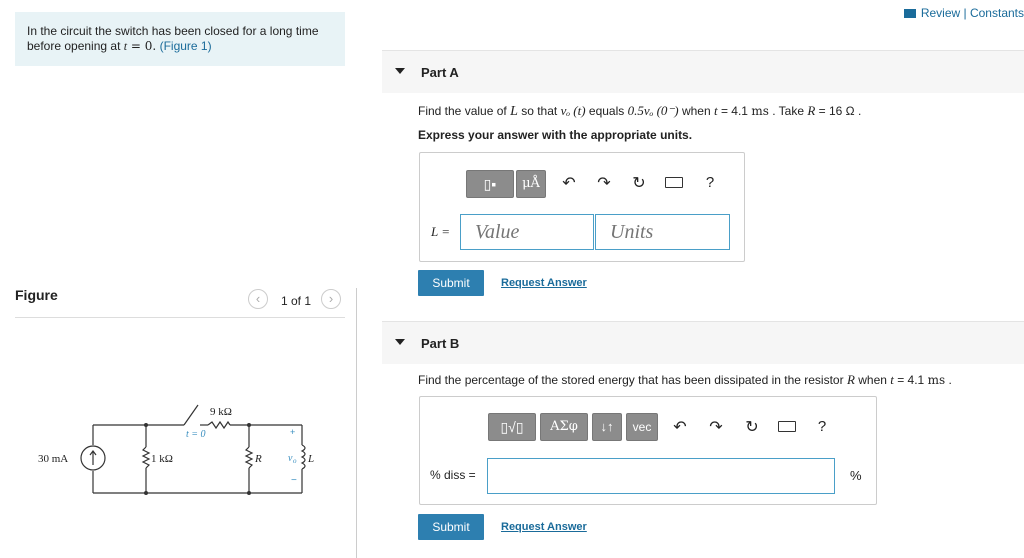  Describe the element at coordinates (940, 13) in the screenshot. I see `review-link: Review` at that location.